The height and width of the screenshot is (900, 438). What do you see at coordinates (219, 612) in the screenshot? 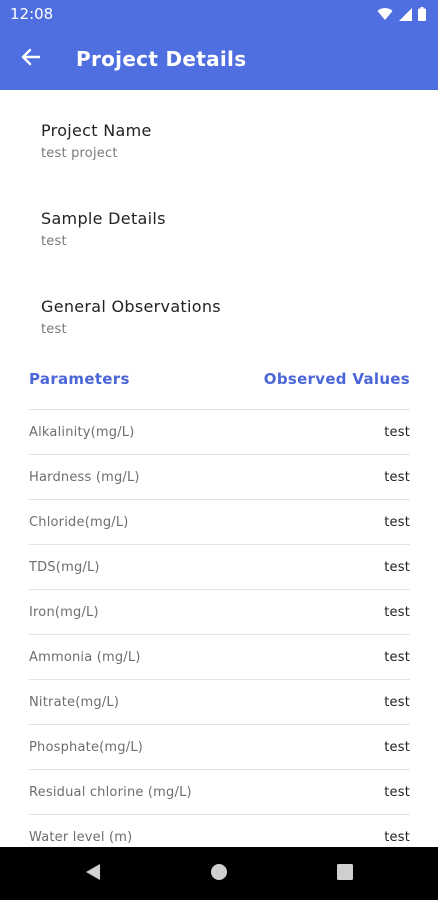
I see `table-row: Iron(mg/L) test` at bounding box center [219, 612].